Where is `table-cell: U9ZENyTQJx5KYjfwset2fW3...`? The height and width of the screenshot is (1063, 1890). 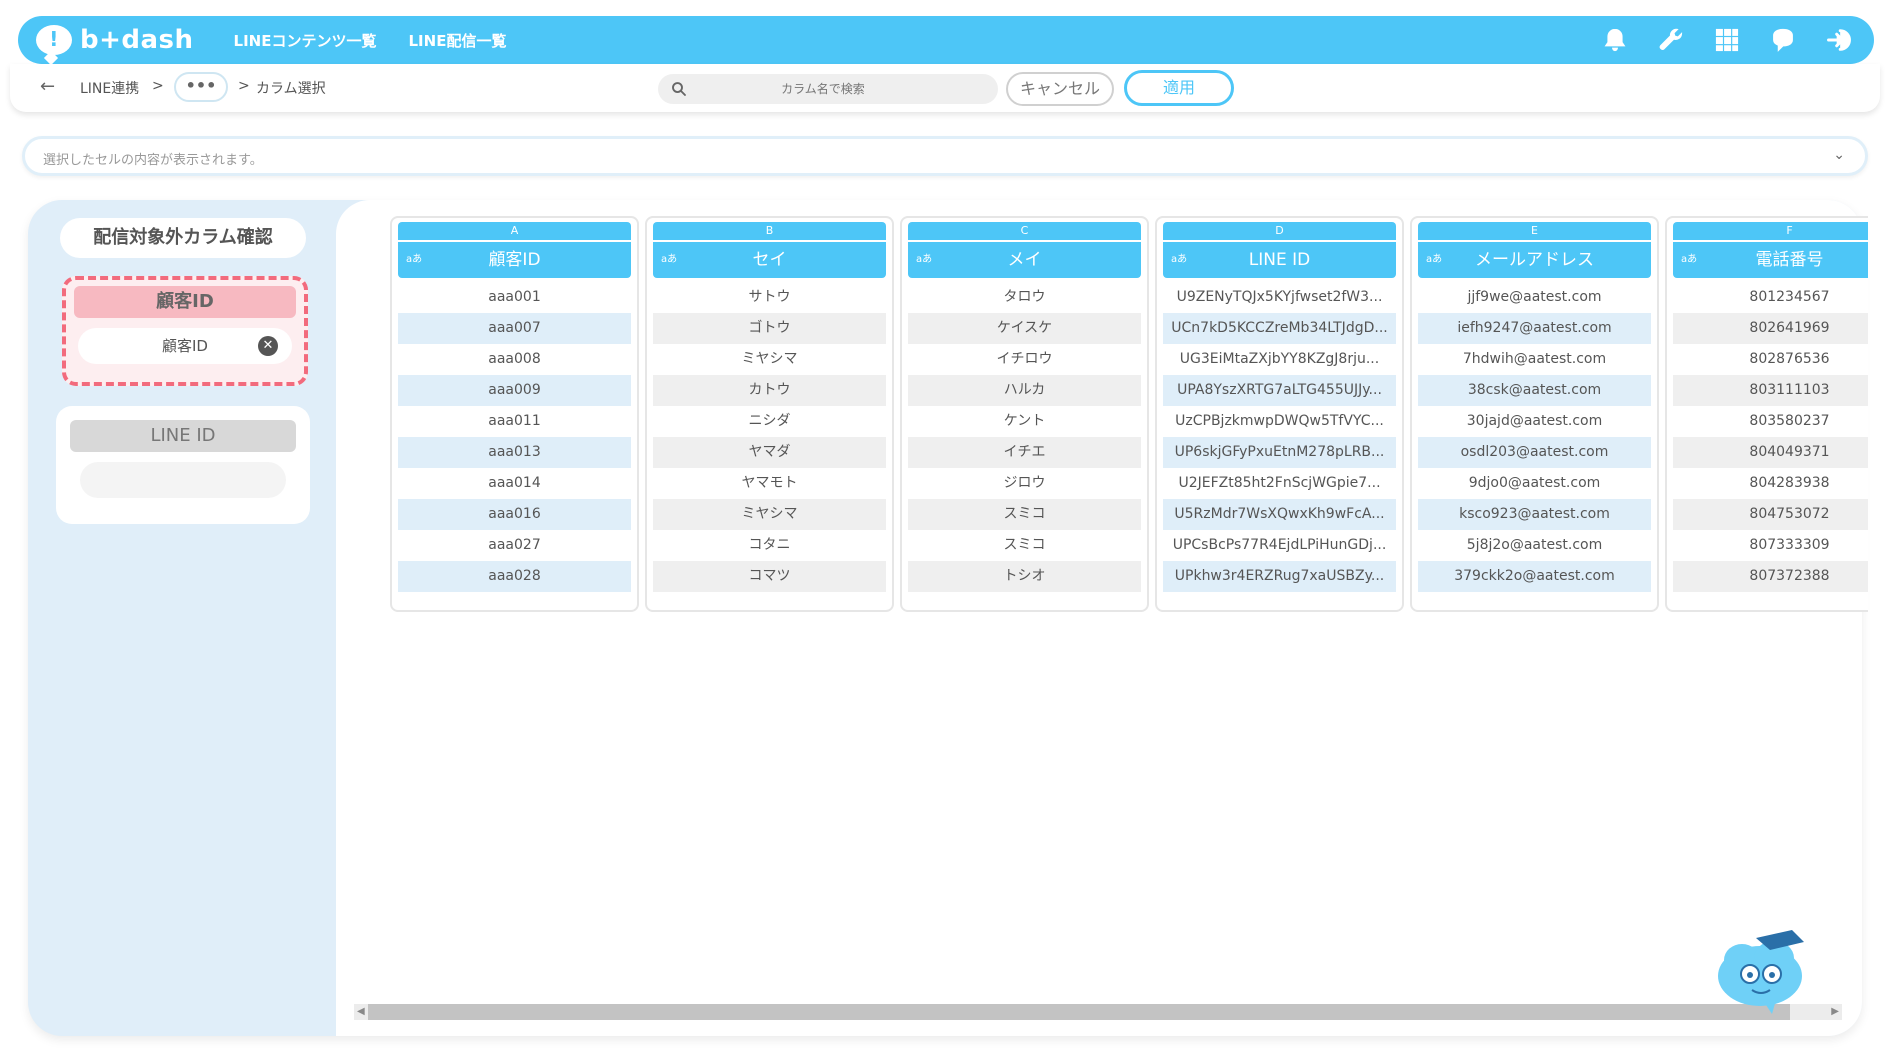
table-cell: U9ZENyTQJx5KYjfwset2fW3... is located at coordinates (1279, 297).